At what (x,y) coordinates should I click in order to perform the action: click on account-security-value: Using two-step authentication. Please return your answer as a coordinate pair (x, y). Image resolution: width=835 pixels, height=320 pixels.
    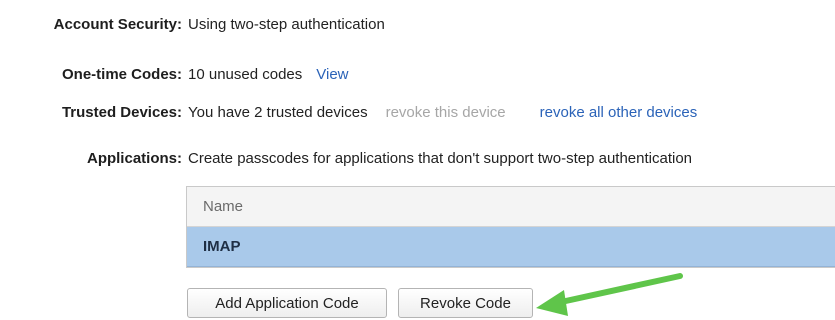
    Looking at the image, I should click on (286, 24).